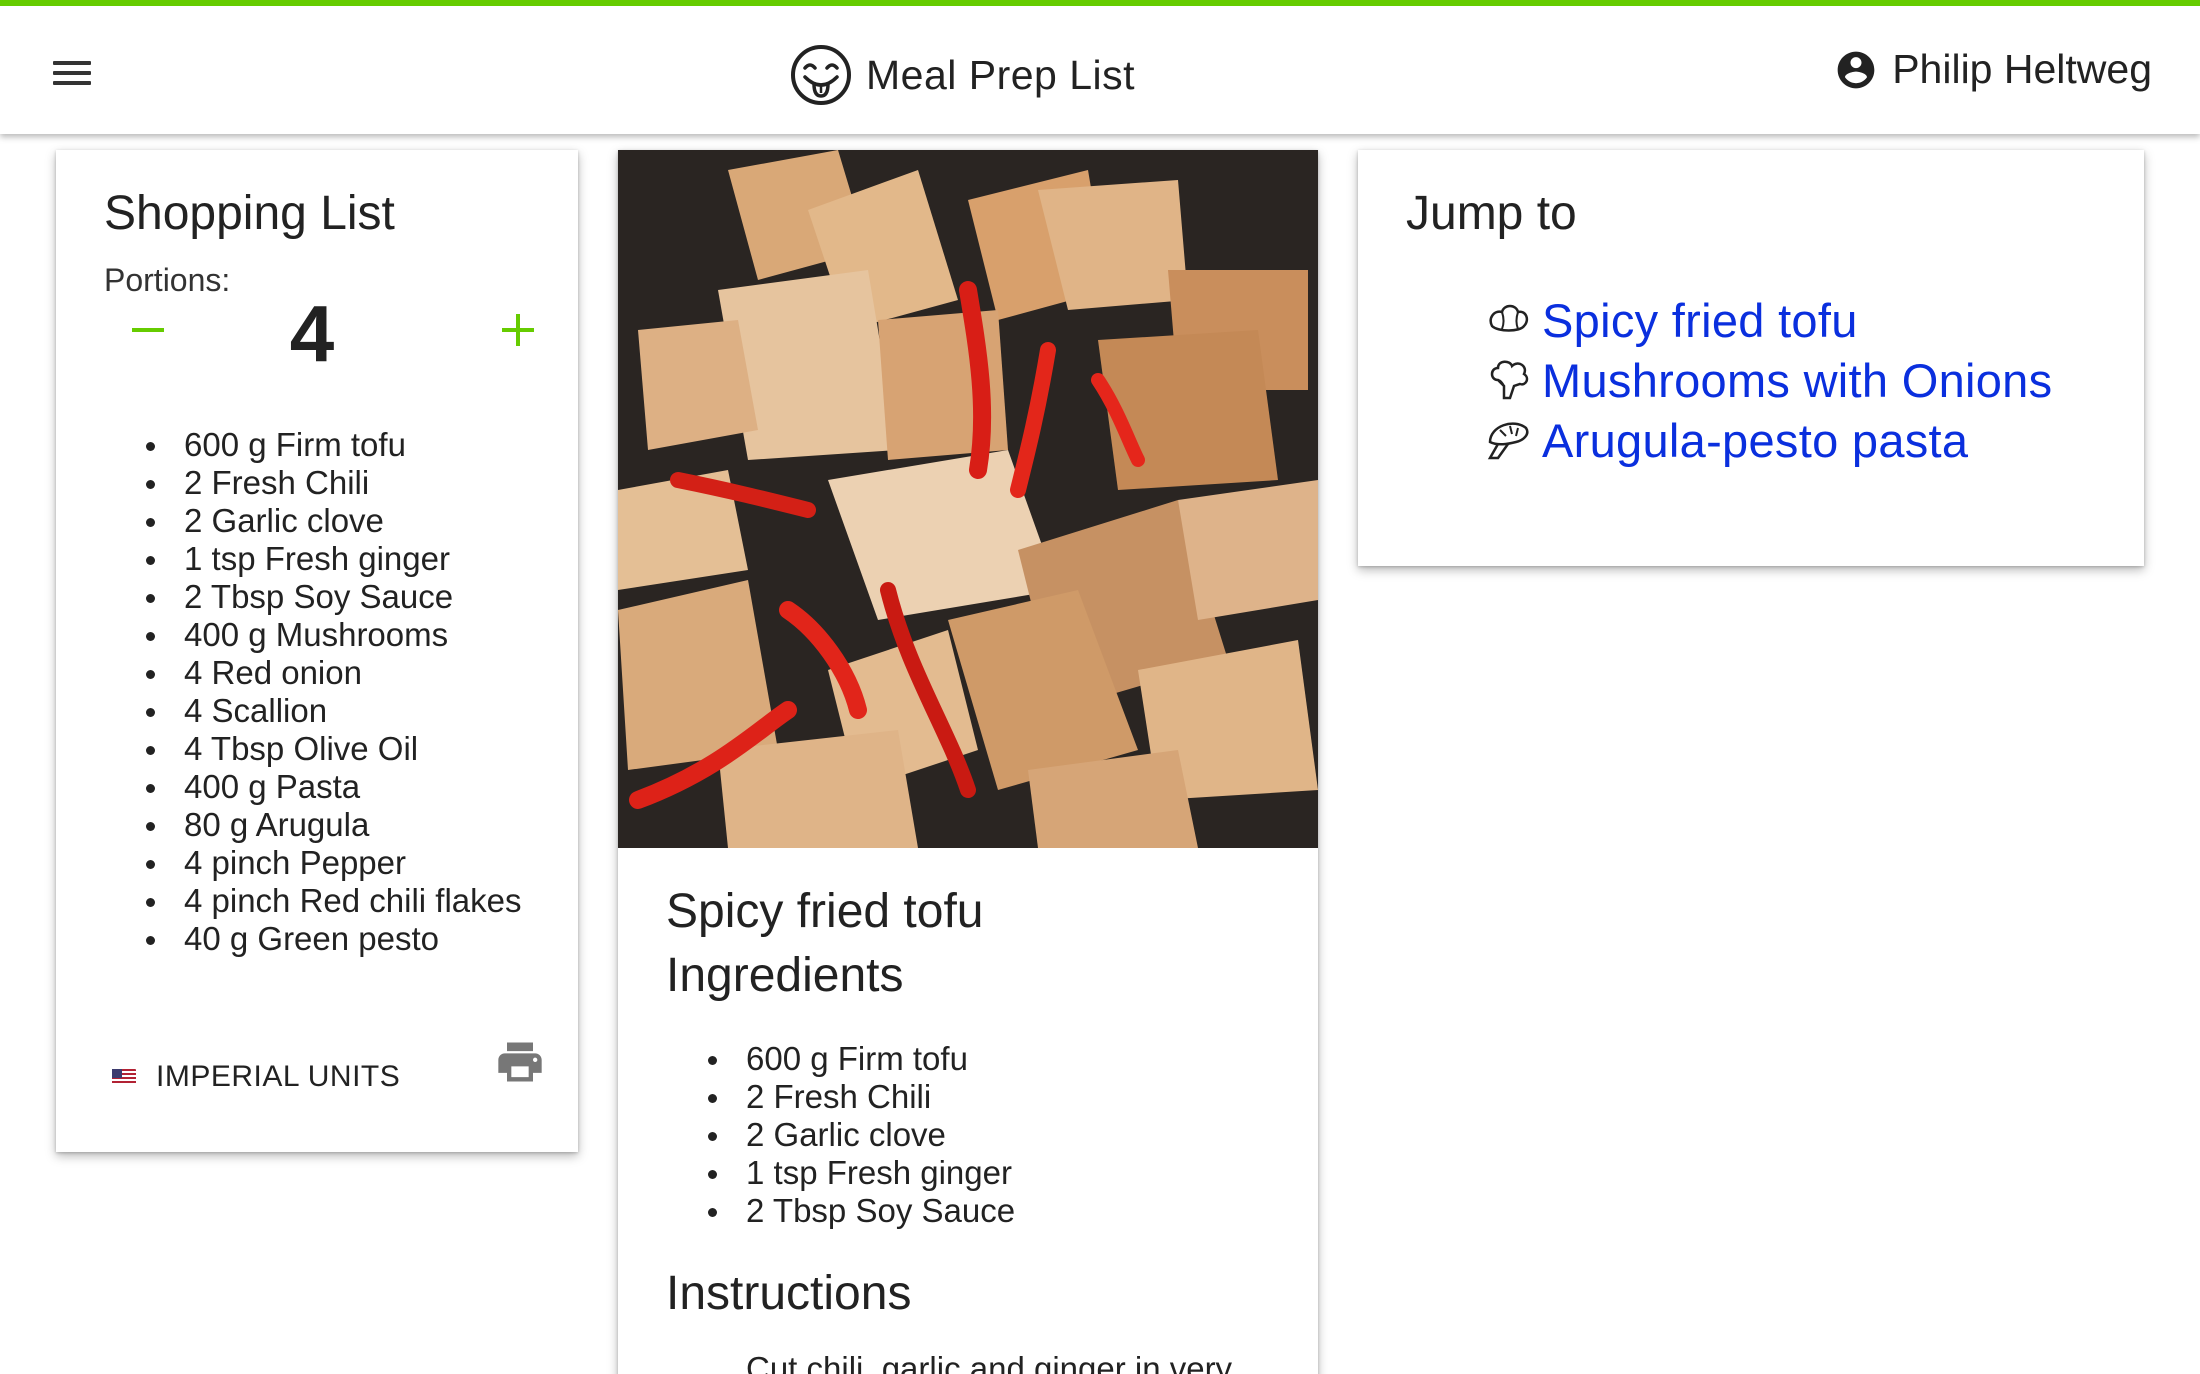 The height and width of the screenshot is (1374, 2200). What do you see at coordinates (520, 1062) in the screenshot?
I see `print-icon` at bounding box center [520, 1062].